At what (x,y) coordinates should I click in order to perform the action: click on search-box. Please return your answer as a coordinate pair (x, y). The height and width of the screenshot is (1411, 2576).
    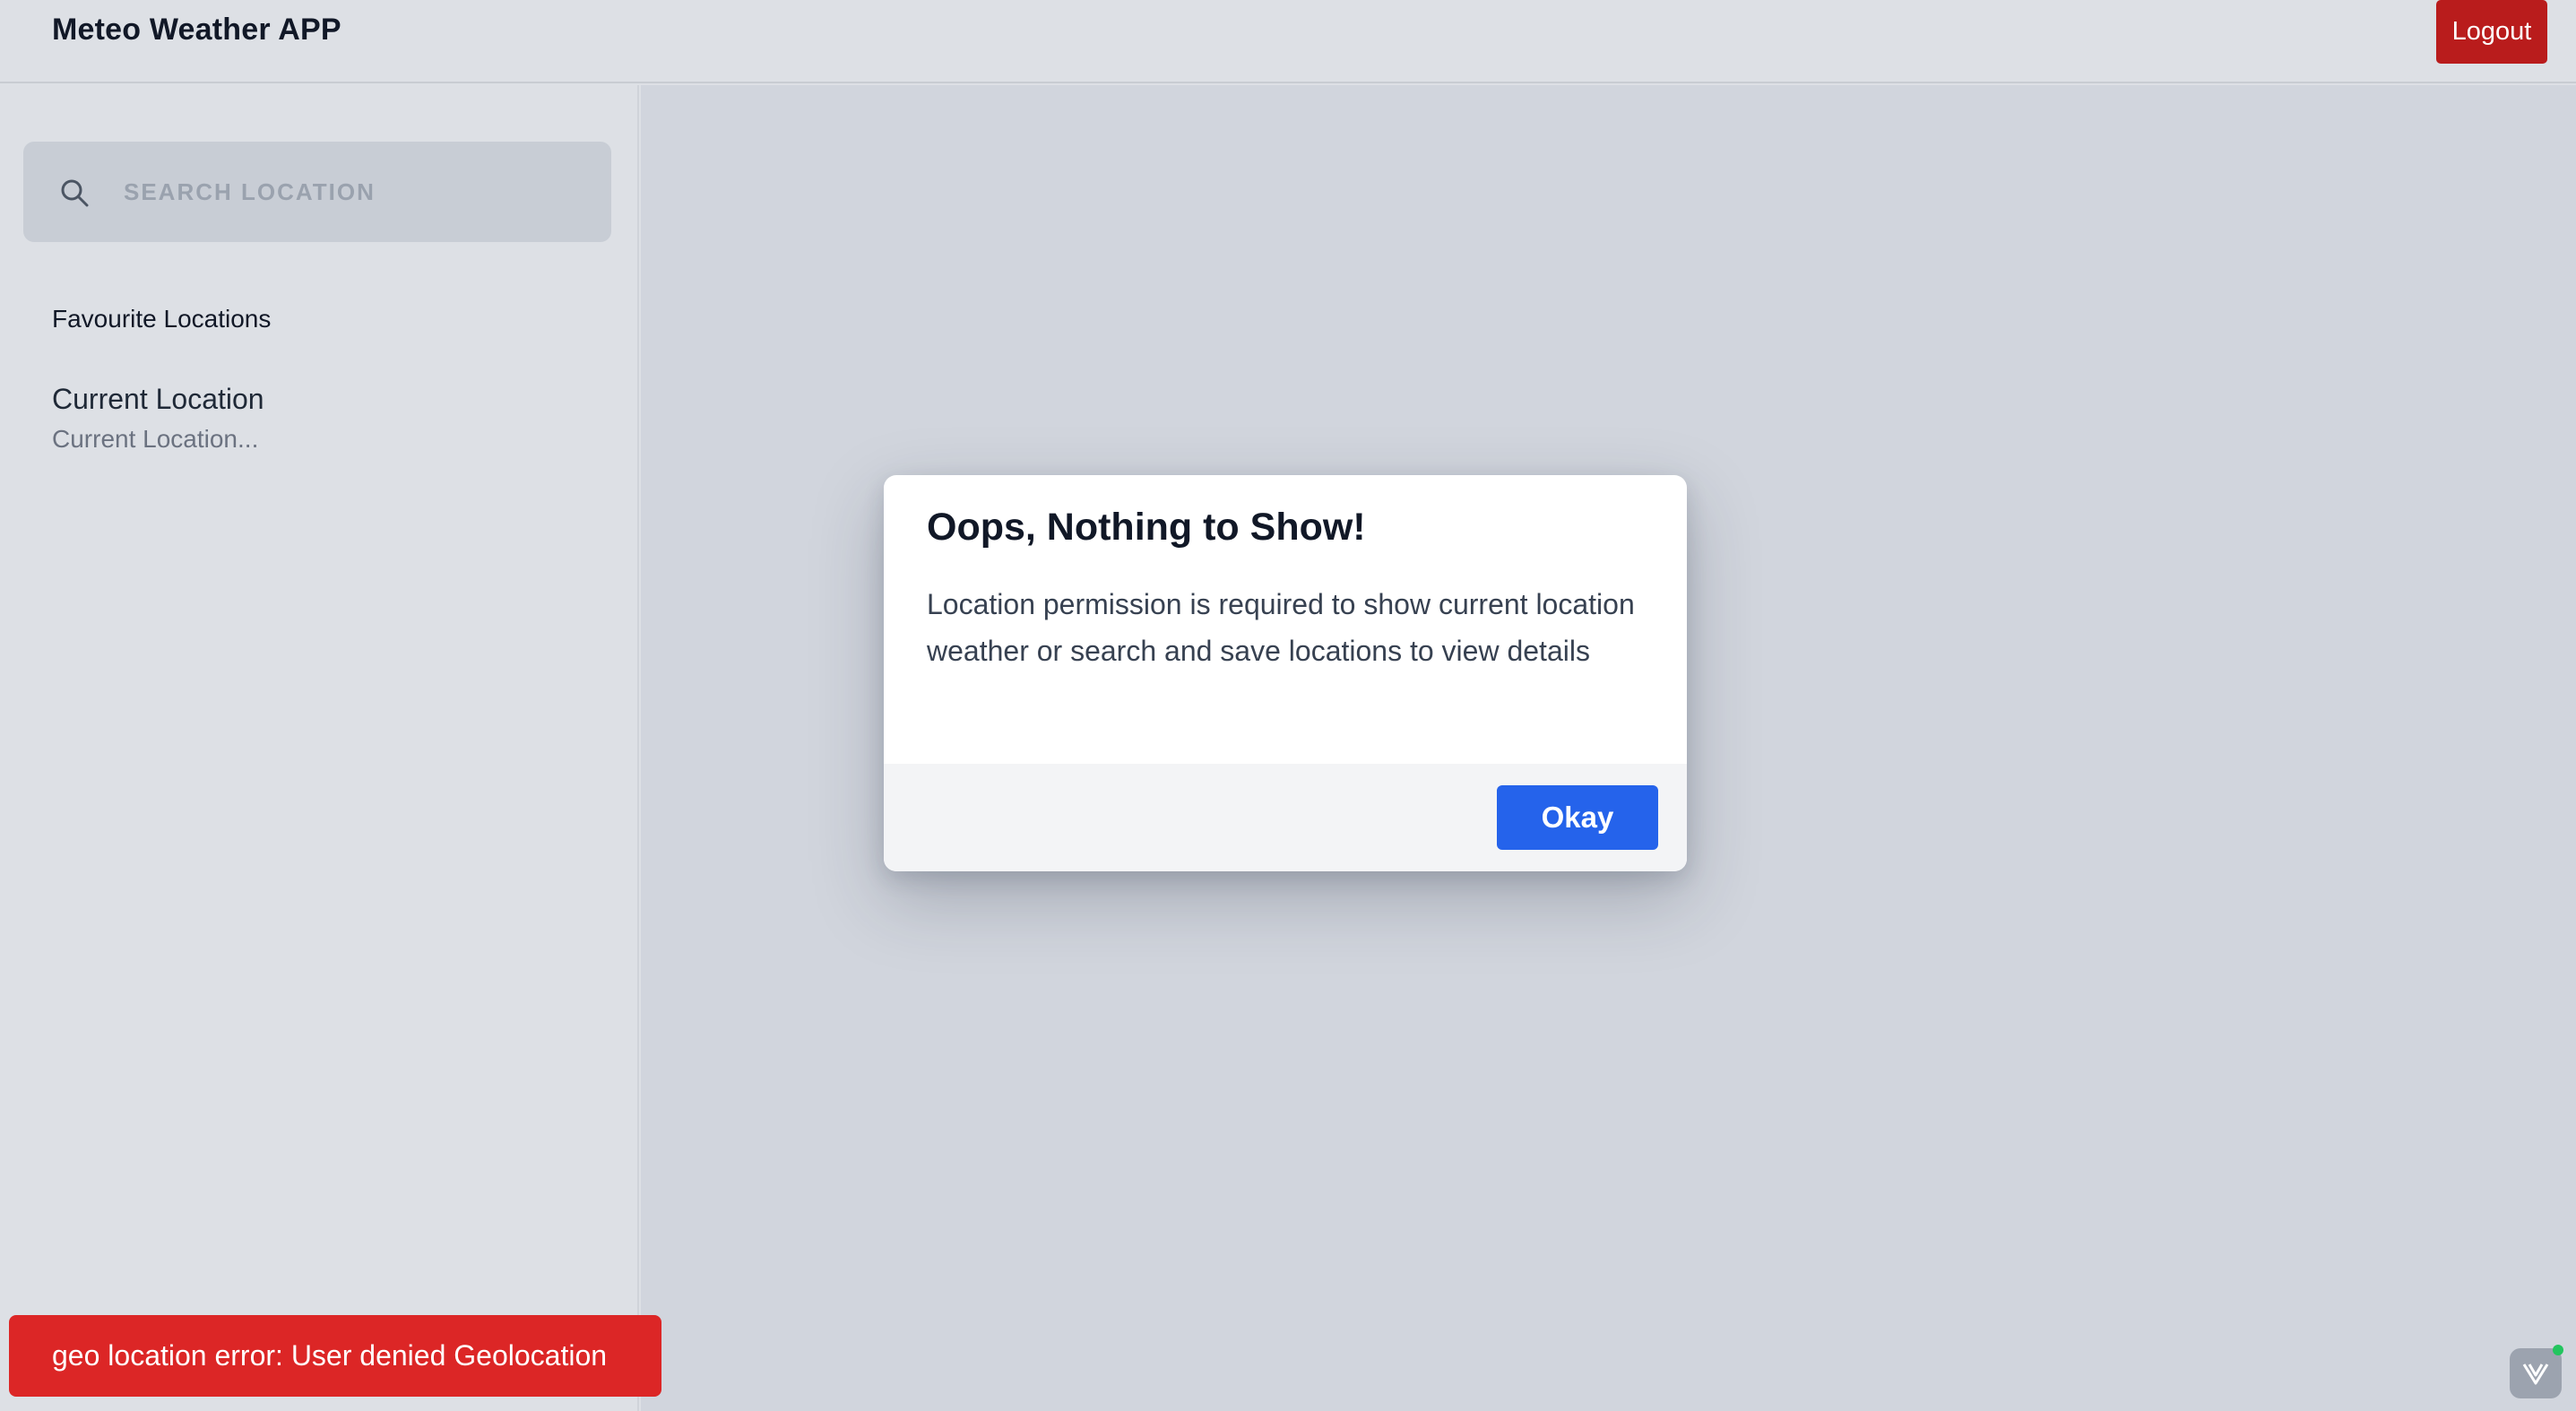
    Looking at the image, I should click on (317, 192).